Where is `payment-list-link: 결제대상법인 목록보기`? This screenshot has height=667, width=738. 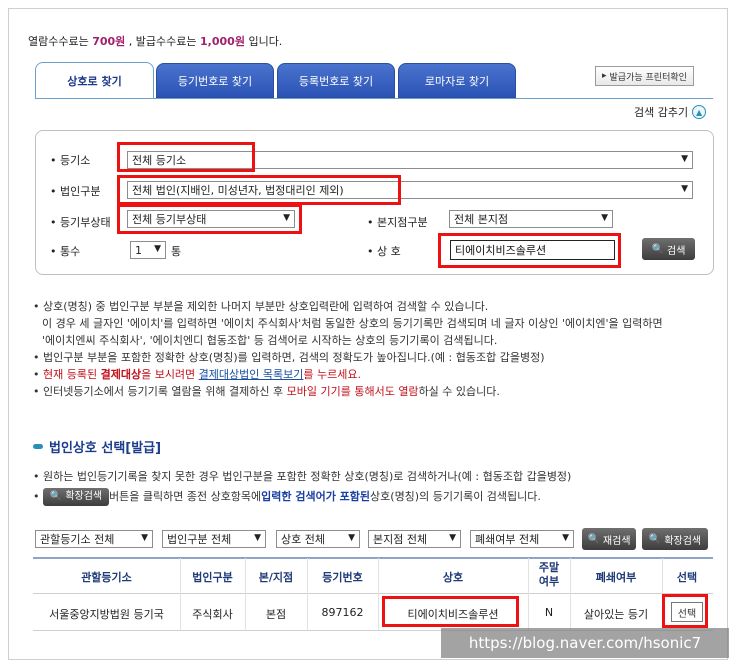 payment-list-link: 결제대상법인 목록보기 is located at coordinates (251, 374).